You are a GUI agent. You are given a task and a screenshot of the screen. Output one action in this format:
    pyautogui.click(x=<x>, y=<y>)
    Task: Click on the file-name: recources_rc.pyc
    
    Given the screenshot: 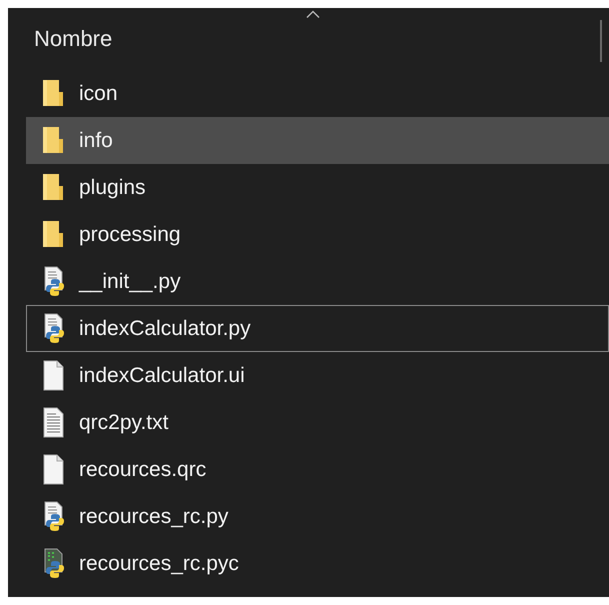 What is the action you would take?
    pyautogui.click(x=159, y=564)
    